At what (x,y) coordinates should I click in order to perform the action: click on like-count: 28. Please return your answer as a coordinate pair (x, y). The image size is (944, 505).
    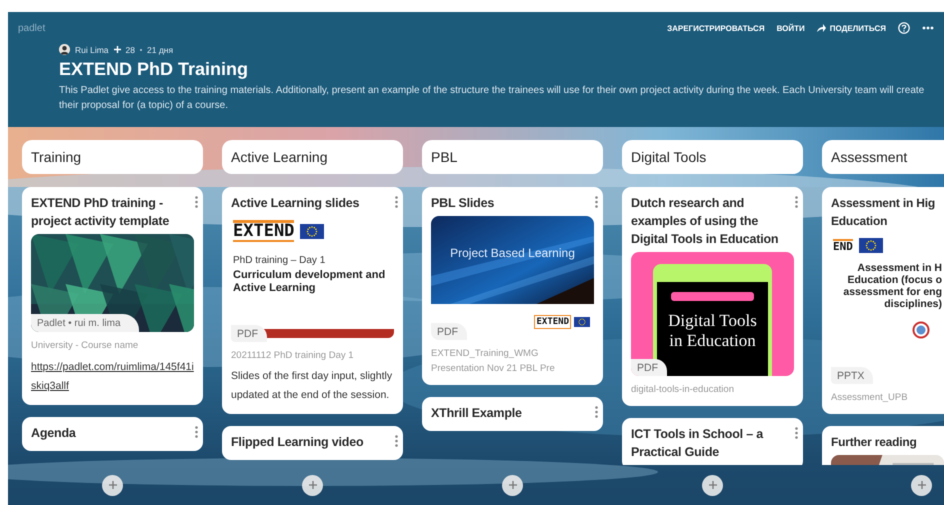
    Looking at the image, I should click on (131, 49).